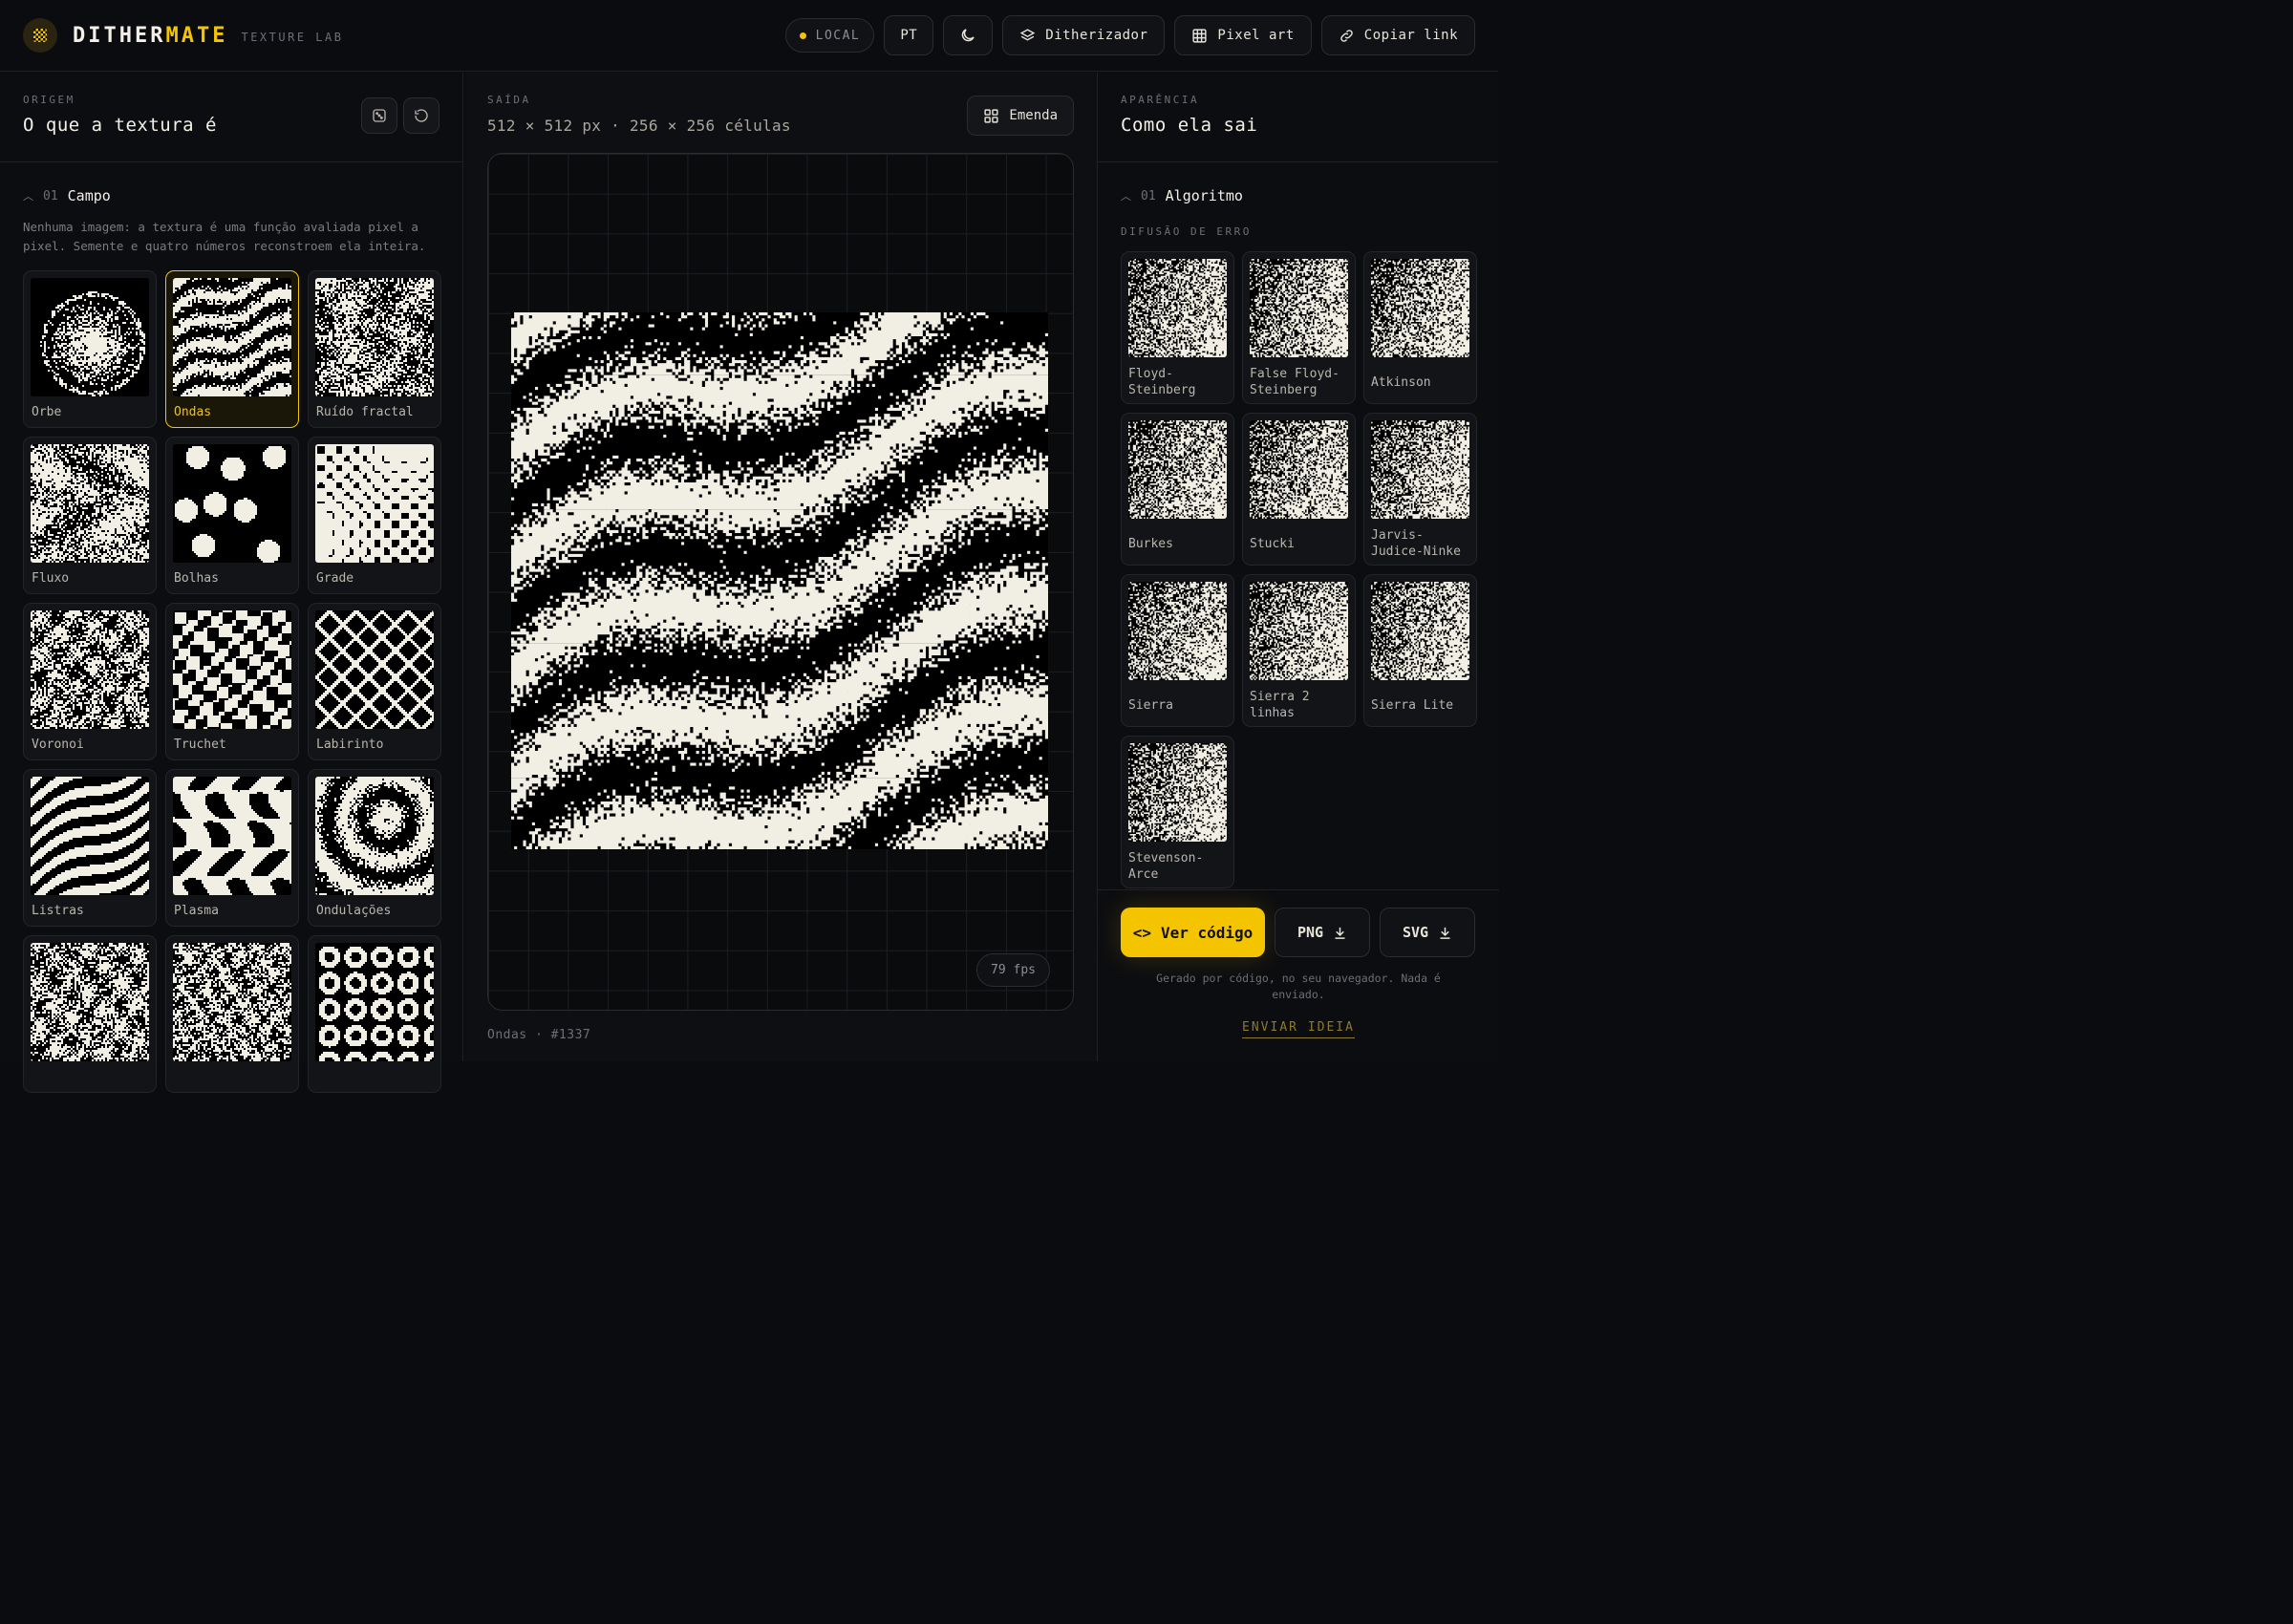  Describe the element at coordinates (1150, 705) in the screenshot. I see `algorithm-label: Sierra` at that location.